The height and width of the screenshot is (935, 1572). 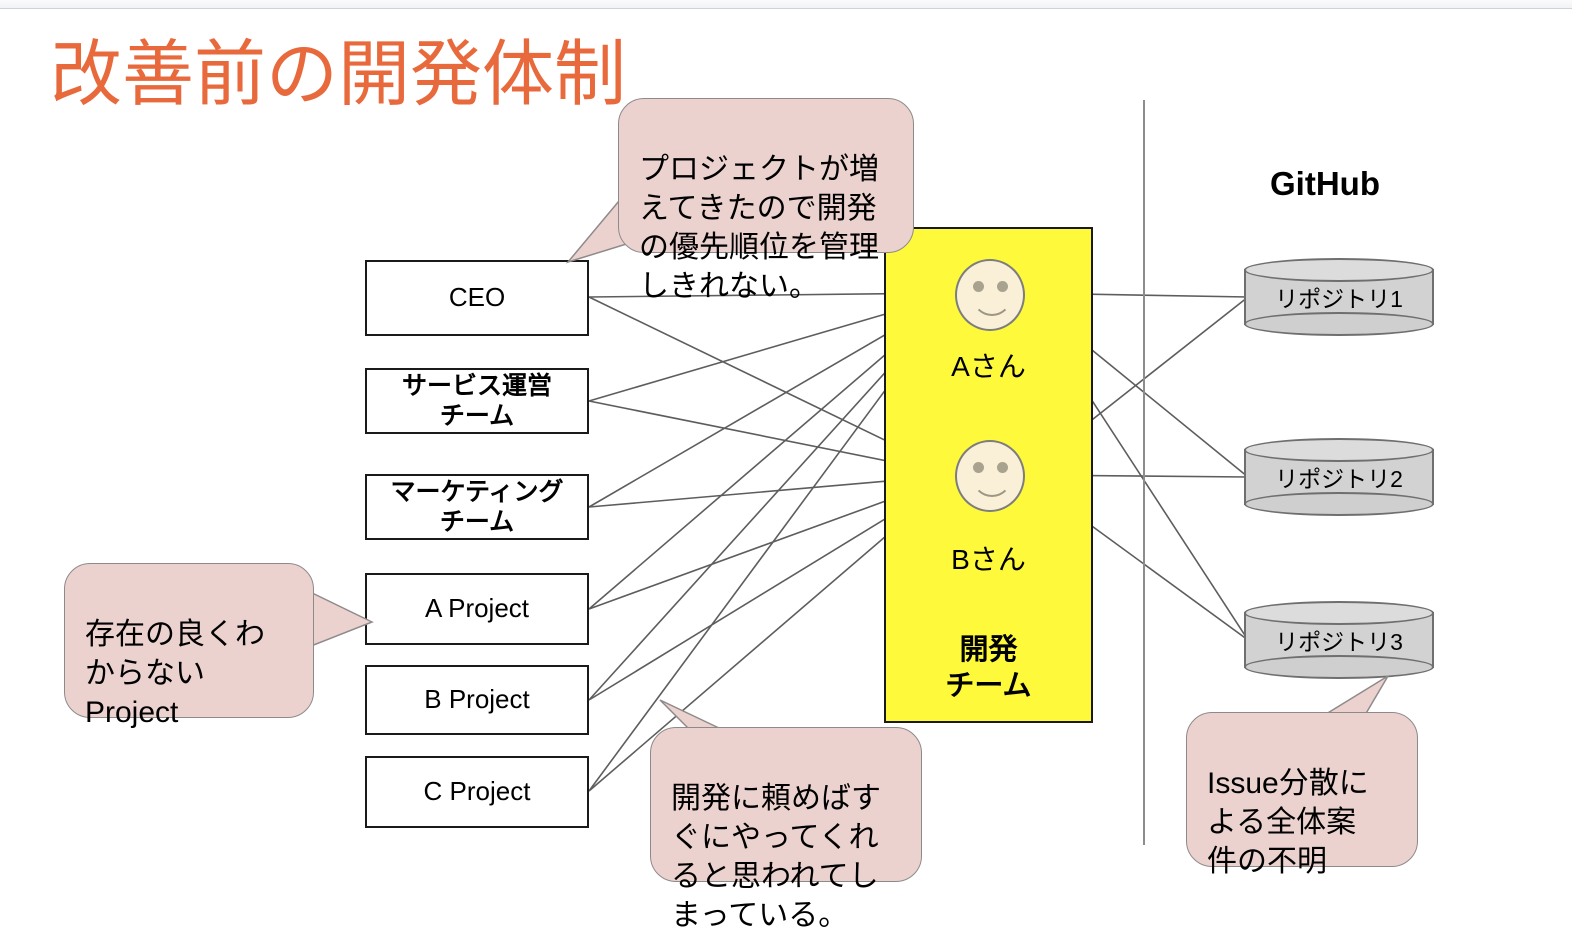 What do you see at coordinates (988, 668) in the screenshot?
I see `dev-team-label: 開発 チーム` at bounding box center [988, 668].